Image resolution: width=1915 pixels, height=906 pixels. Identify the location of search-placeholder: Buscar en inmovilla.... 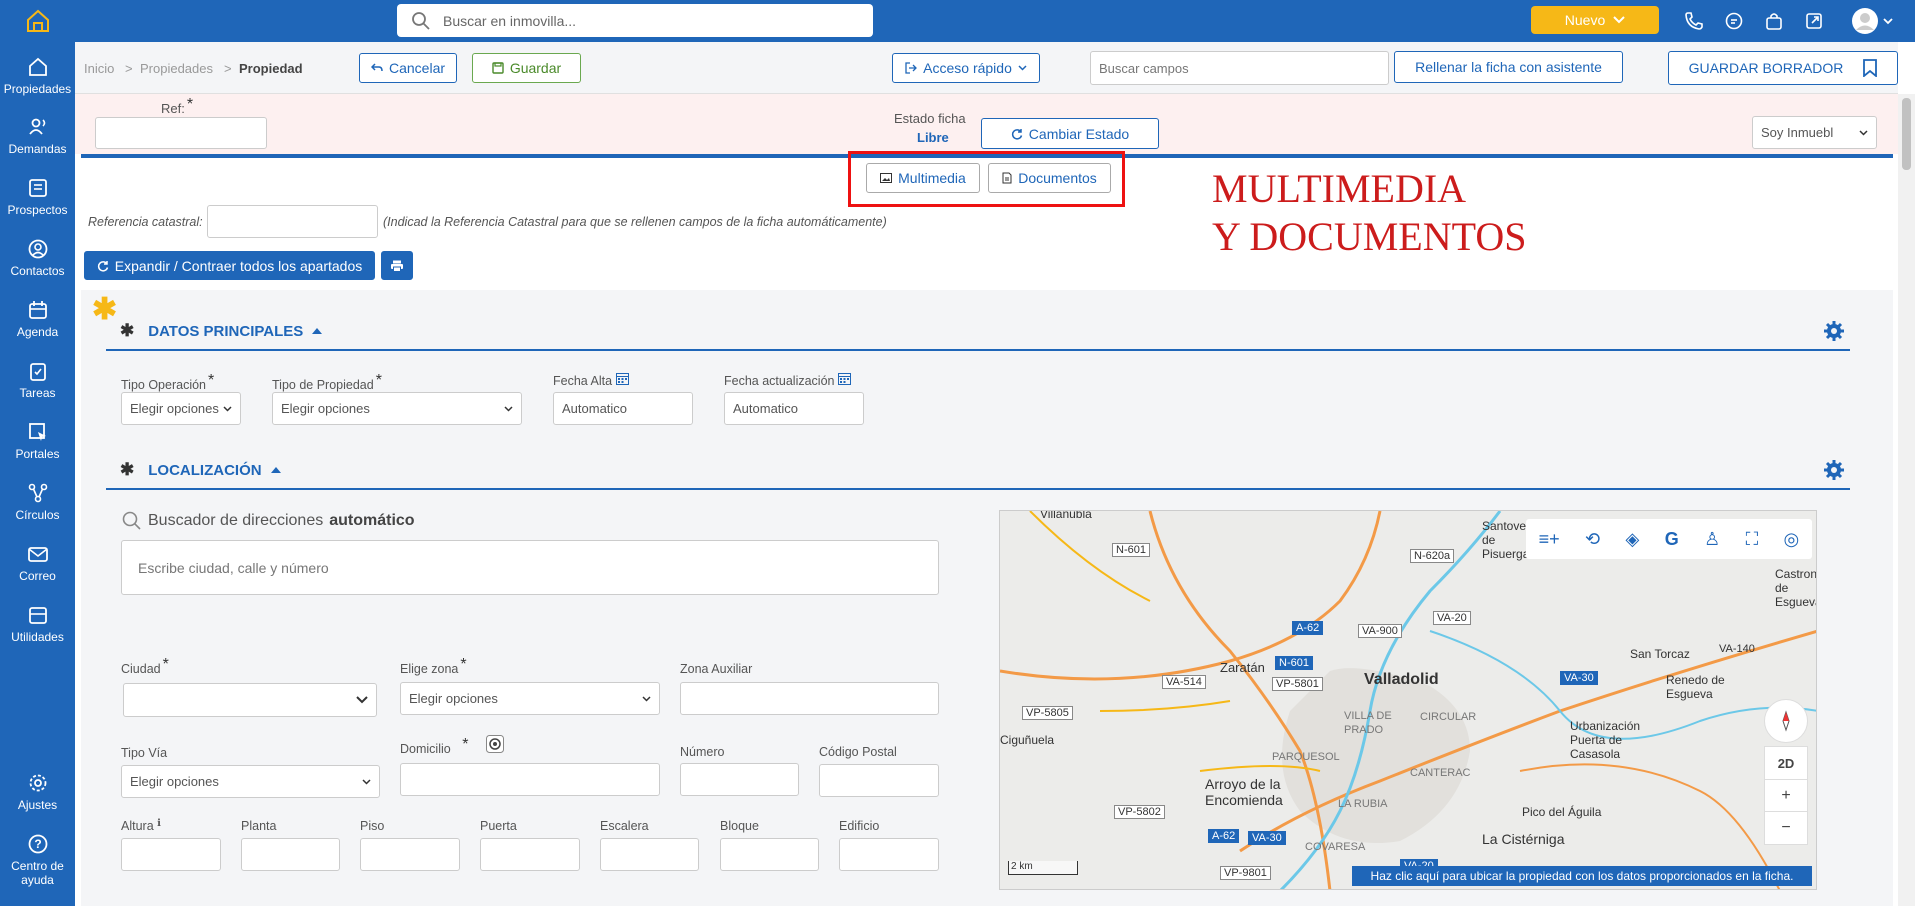
(510, 20).